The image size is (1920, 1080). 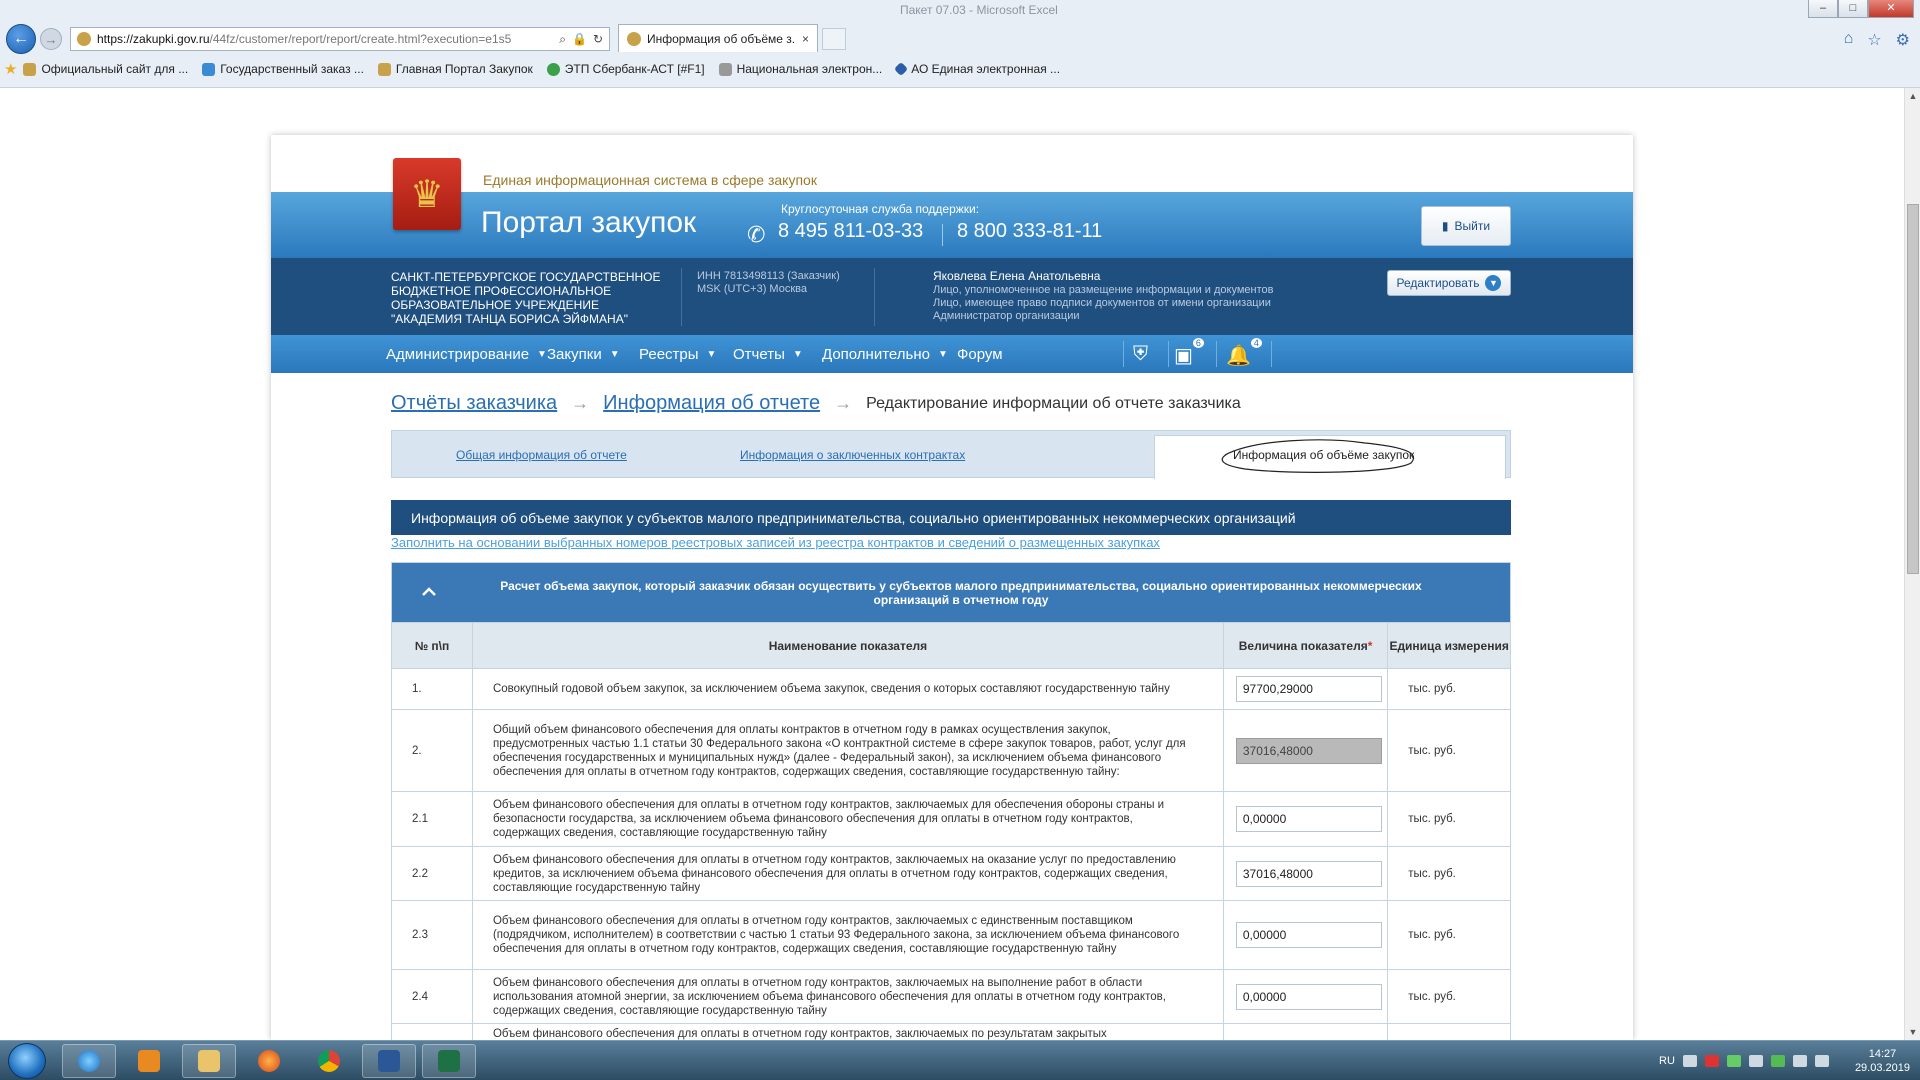 What do you see at coordinates (1903, 40) in the screenshot?
I see `gear-icon: ⚙` at bounding box center [1903, 40].